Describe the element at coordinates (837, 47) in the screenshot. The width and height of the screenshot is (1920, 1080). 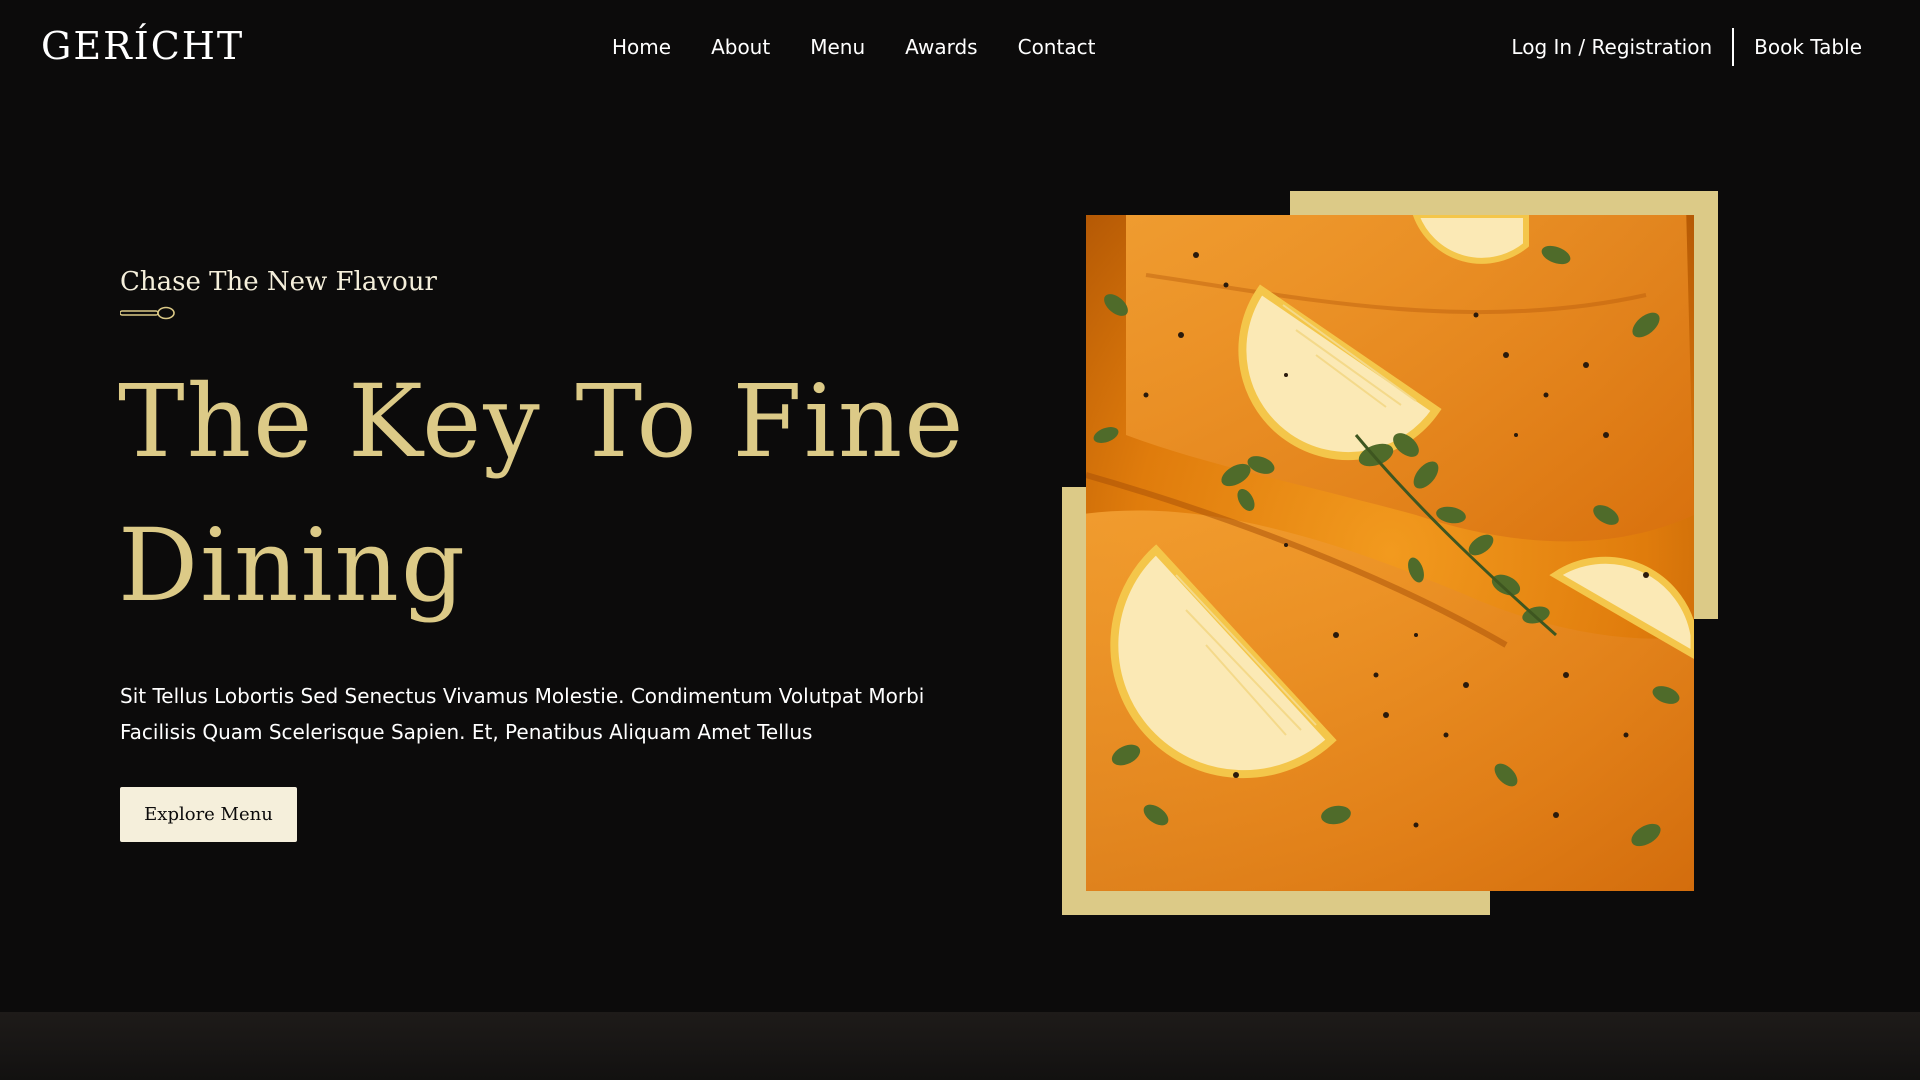
I see `nav-link-menu: Menu` at that location.